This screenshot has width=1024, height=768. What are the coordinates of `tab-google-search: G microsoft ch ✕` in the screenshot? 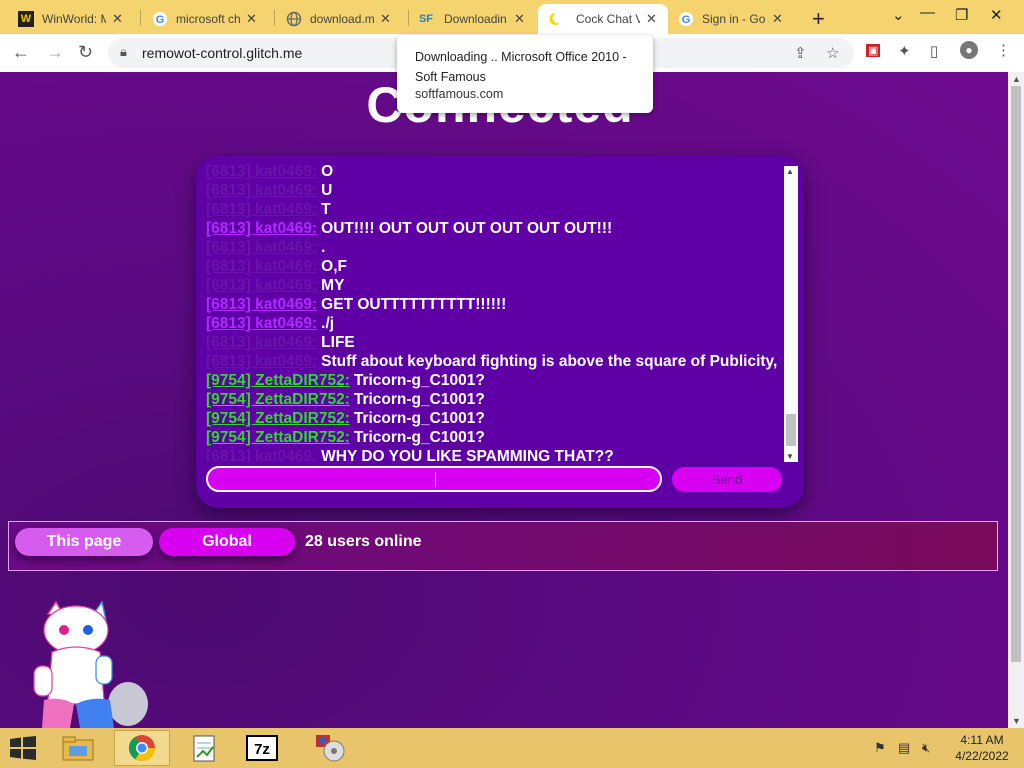 It's located at (208, 19).